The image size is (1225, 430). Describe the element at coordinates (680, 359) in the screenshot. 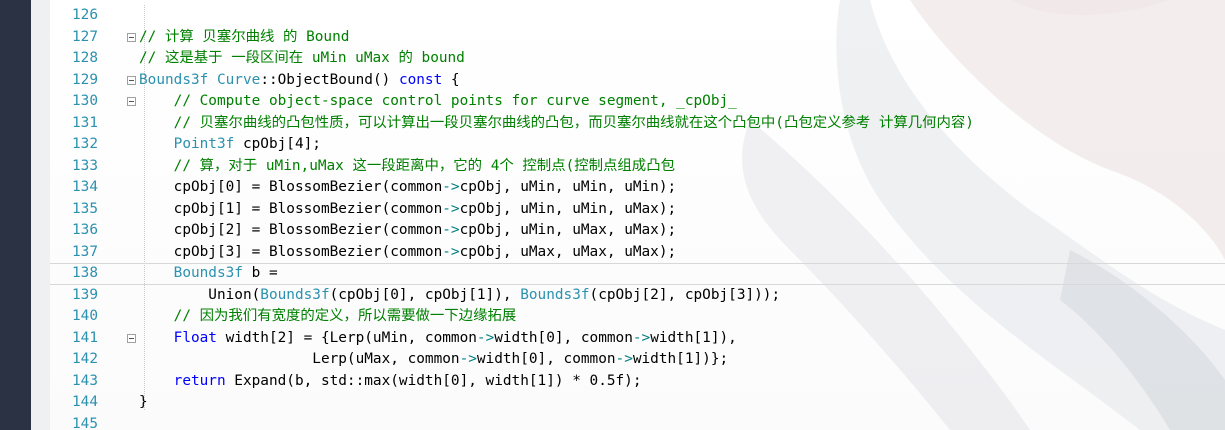

I see `code-token: width[1])};` at that location.